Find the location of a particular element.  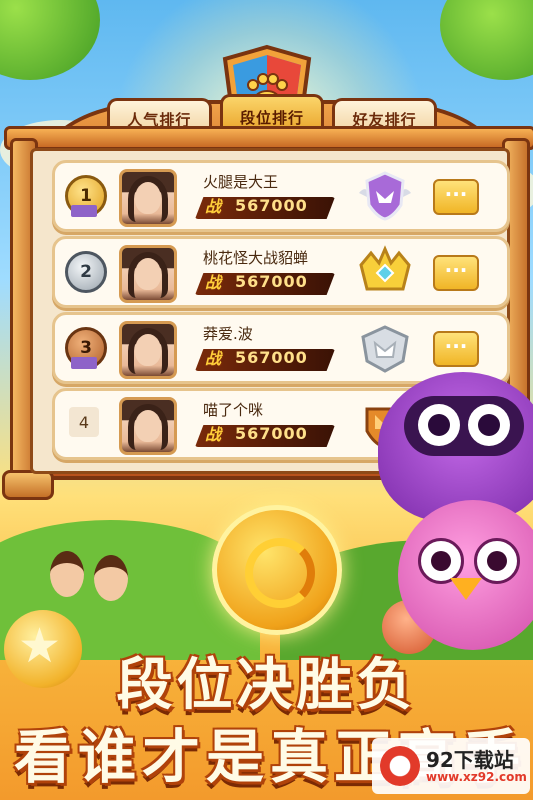

watermark: 92下载站 www.xz92.com is located at coordinates (451, 766).